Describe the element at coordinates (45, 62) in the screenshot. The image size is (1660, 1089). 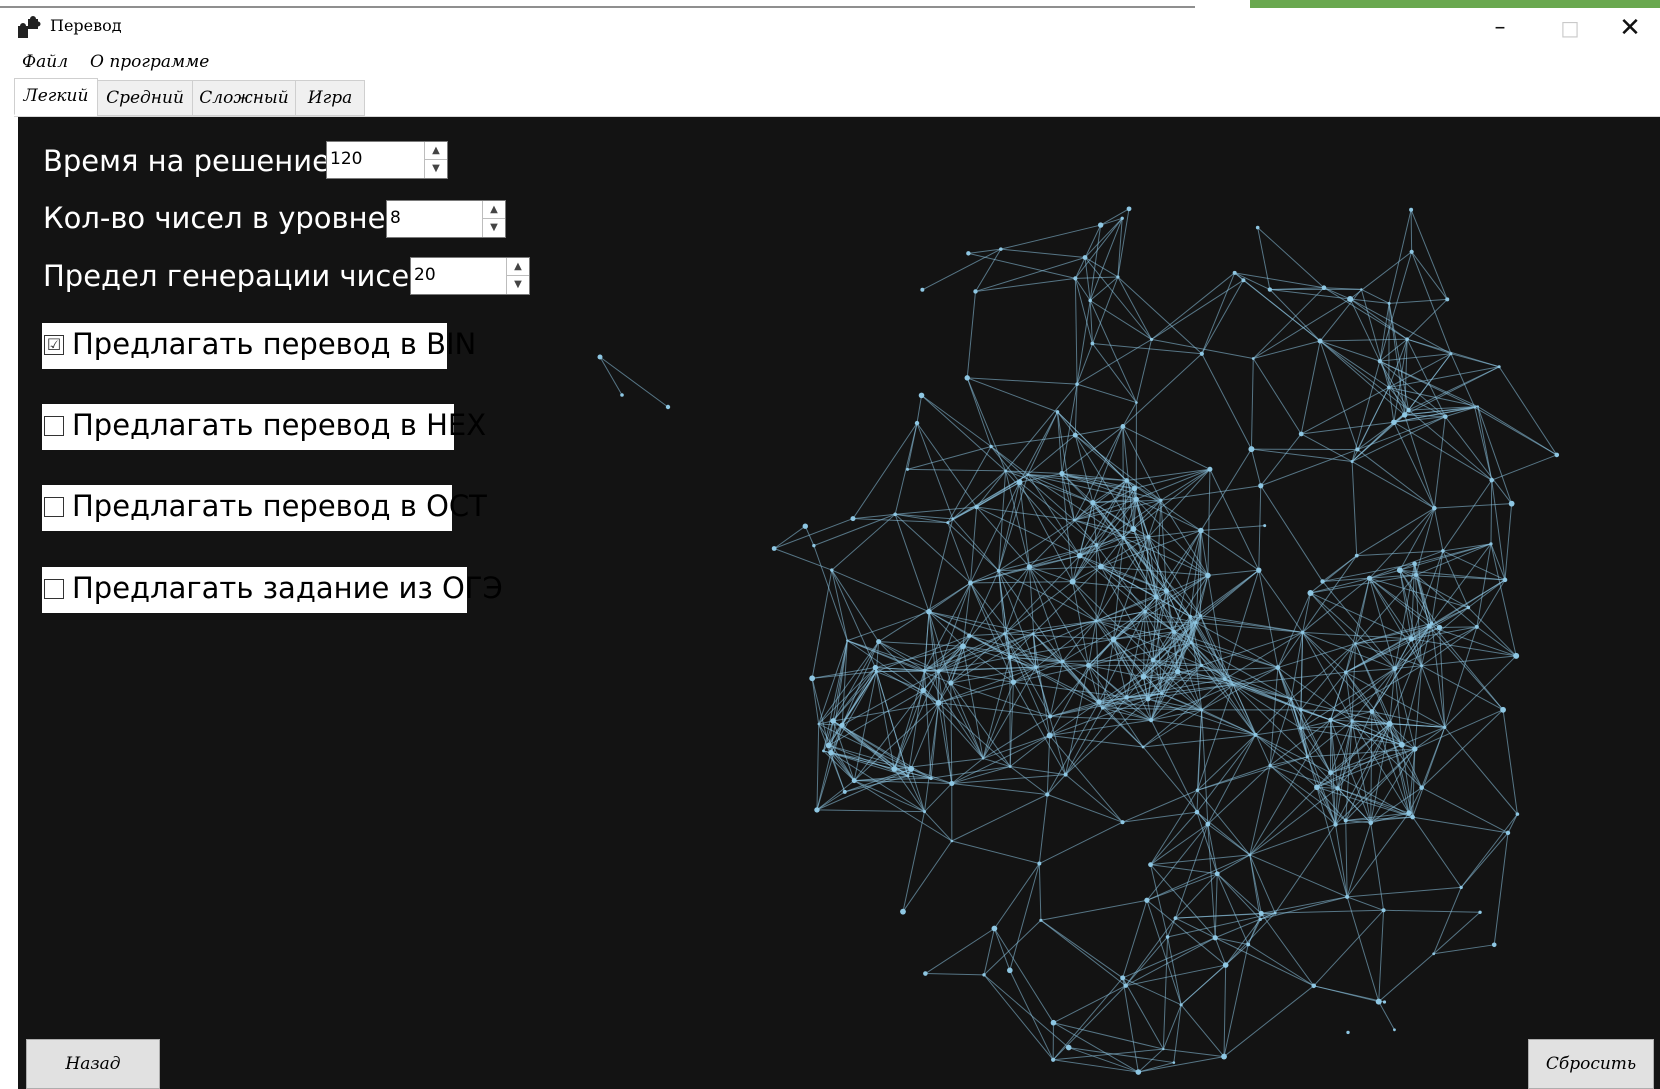
I see `menu-file: Файл` at that location.